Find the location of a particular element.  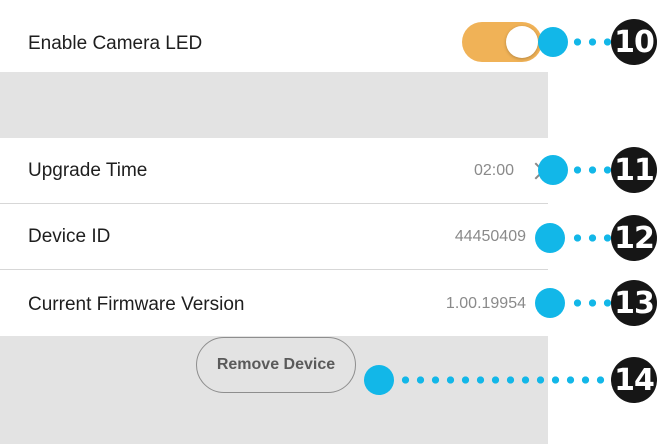

firmware-row: Current Firmware Version 1.00.19954 is located at coordinates (274, 303).